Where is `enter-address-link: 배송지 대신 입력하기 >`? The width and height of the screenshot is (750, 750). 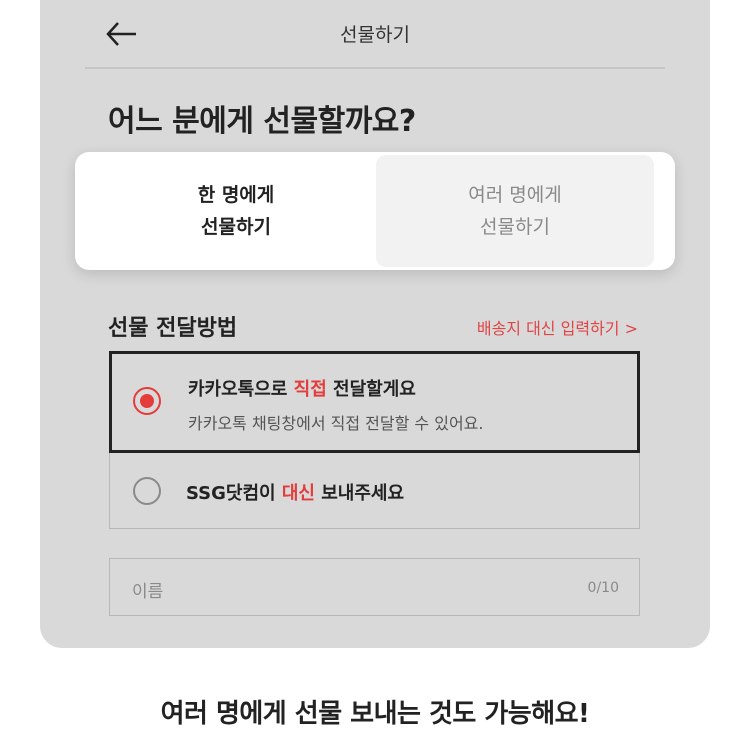 enter-address-link: 배송지 대신 입력하기 > is located at coordinates (557, 327).